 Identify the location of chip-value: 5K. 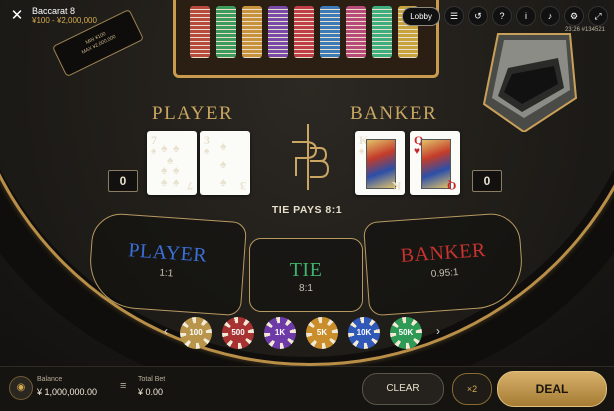
(322, 333).